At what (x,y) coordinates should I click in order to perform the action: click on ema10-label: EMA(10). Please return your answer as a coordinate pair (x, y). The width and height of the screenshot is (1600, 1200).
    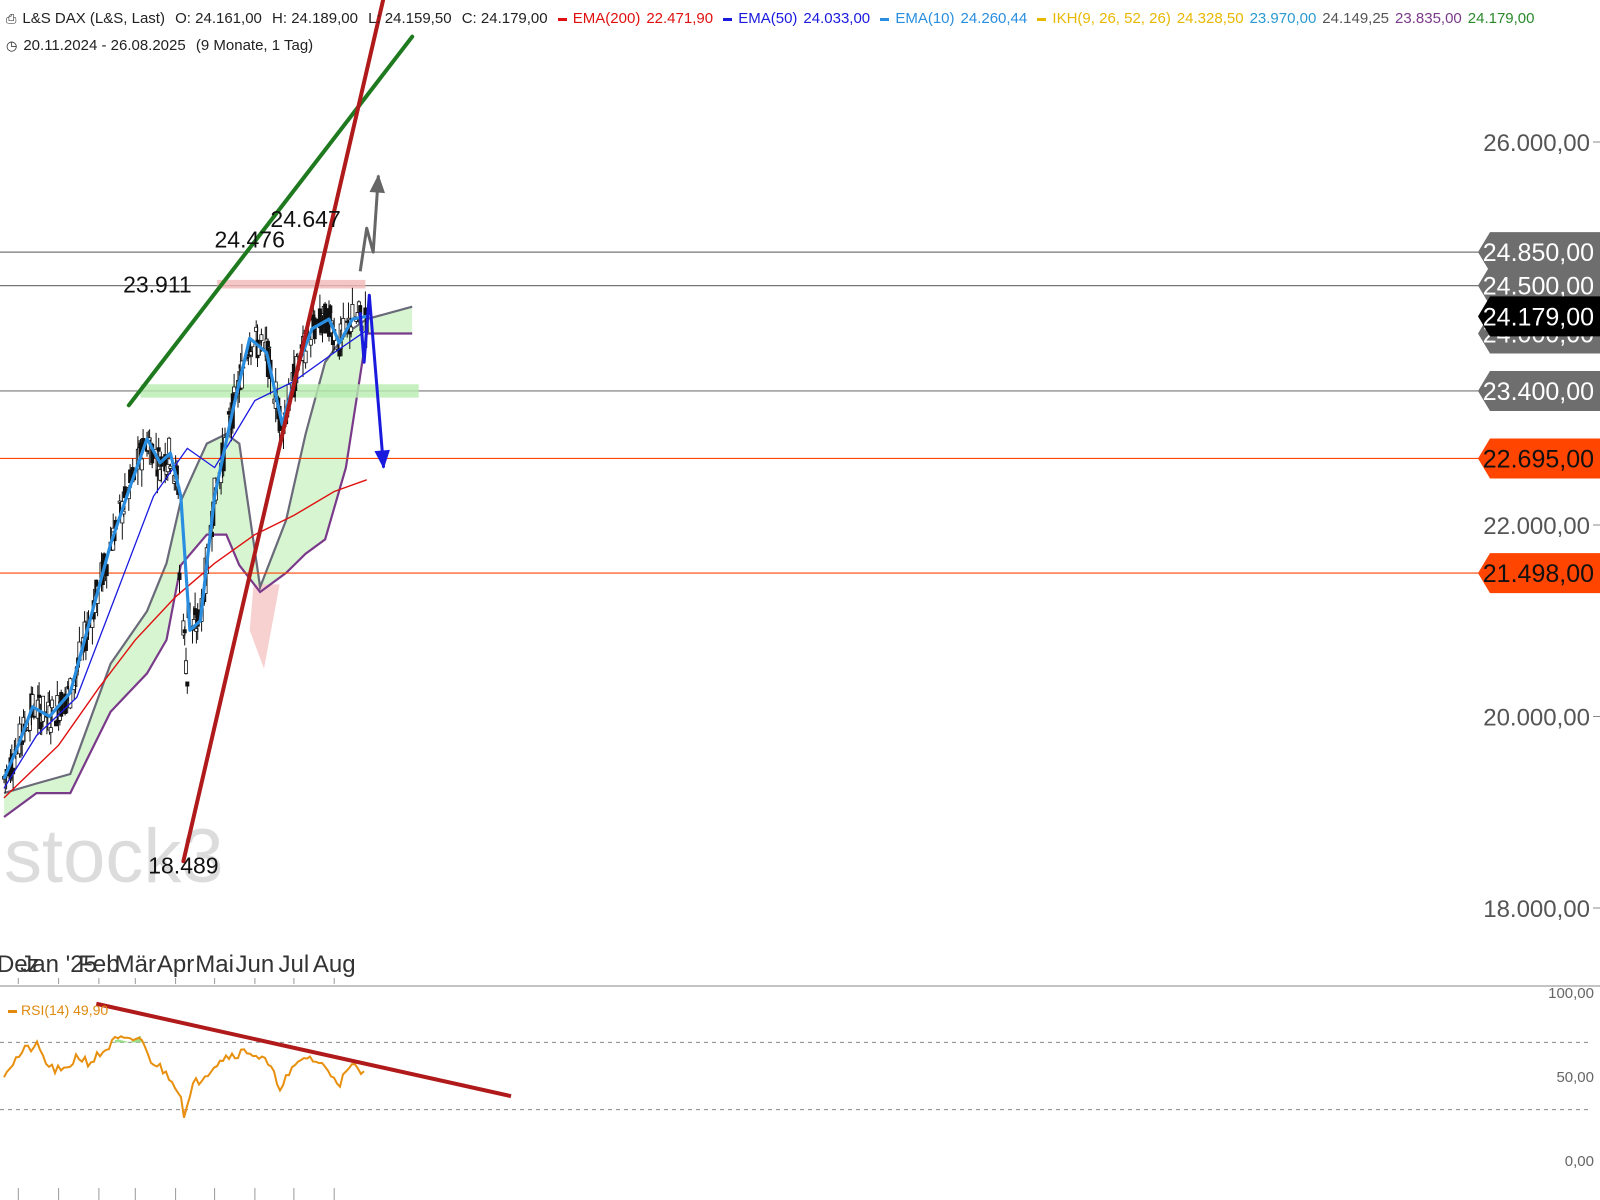
    Looking at the image, I should click on (925, 18).